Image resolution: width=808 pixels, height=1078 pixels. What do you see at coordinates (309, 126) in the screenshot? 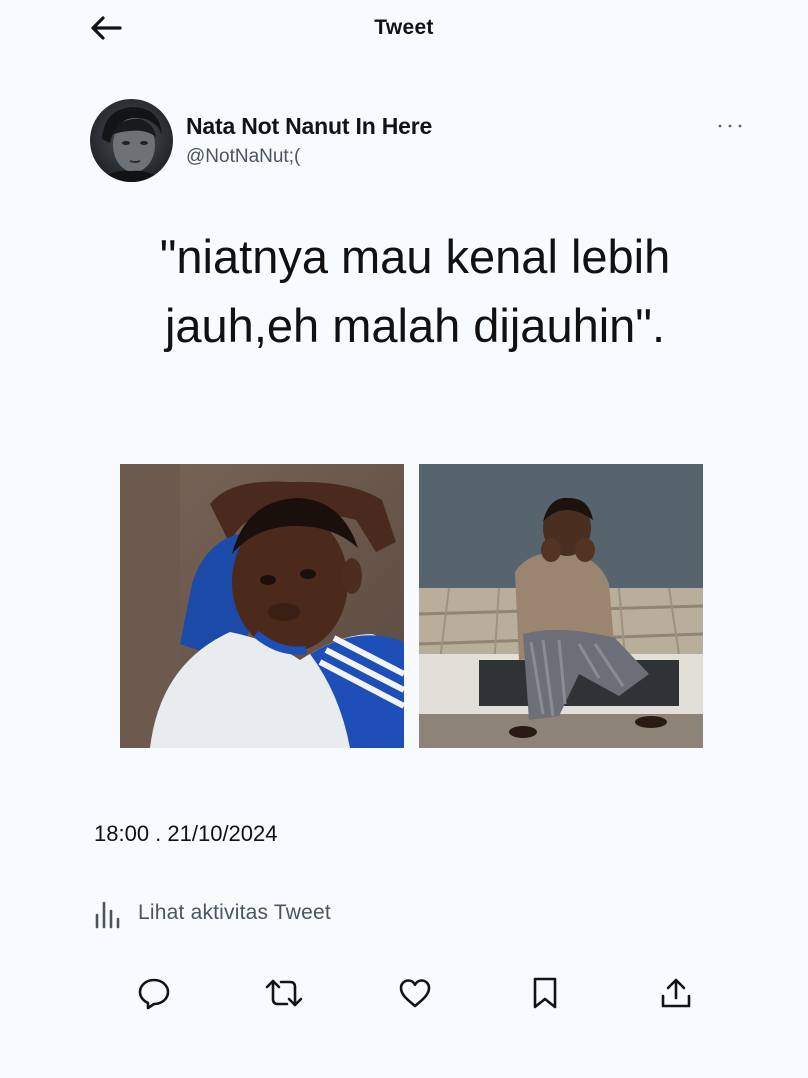
I see `author-display-name: Nata Not Nanut In Here` at bounding box center [309, 126].